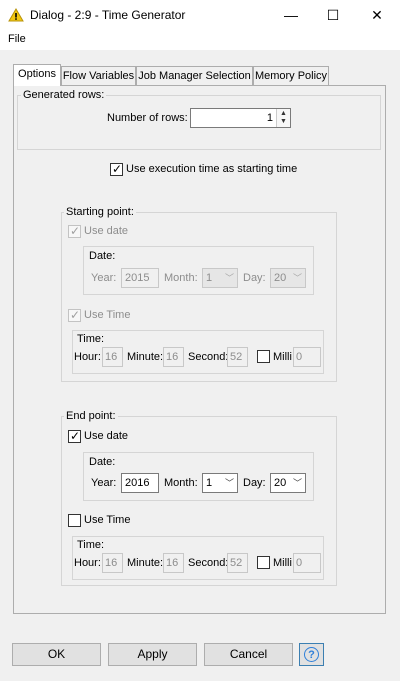 The image size is (400, 681). What do you see at coordinates (209, 278) in the screenshot?
I see `start-month-value: 1` at bounding box center [209, 278].